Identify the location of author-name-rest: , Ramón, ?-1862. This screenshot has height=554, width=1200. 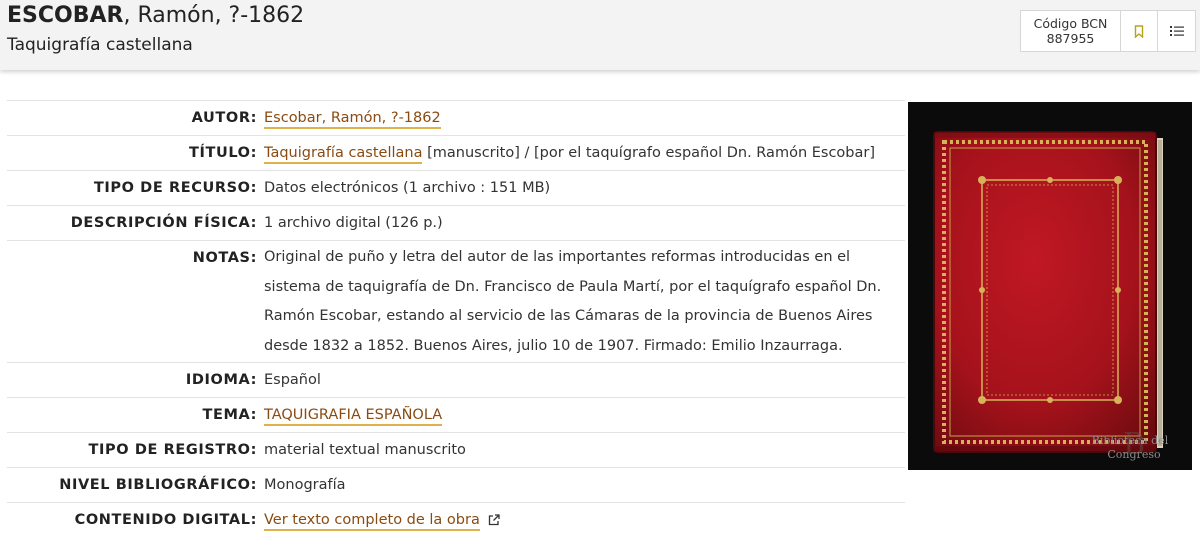
(214, 15).